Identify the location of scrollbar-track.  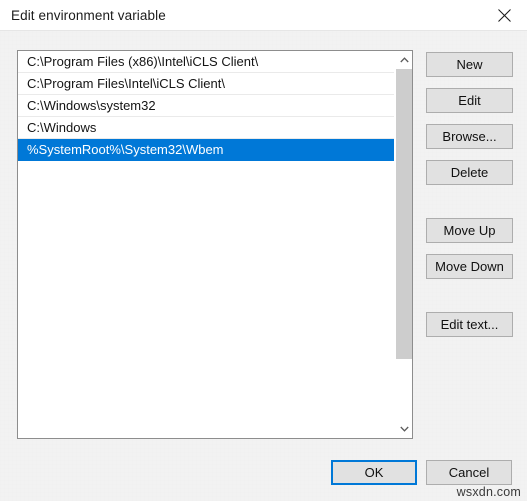
(403, 244).